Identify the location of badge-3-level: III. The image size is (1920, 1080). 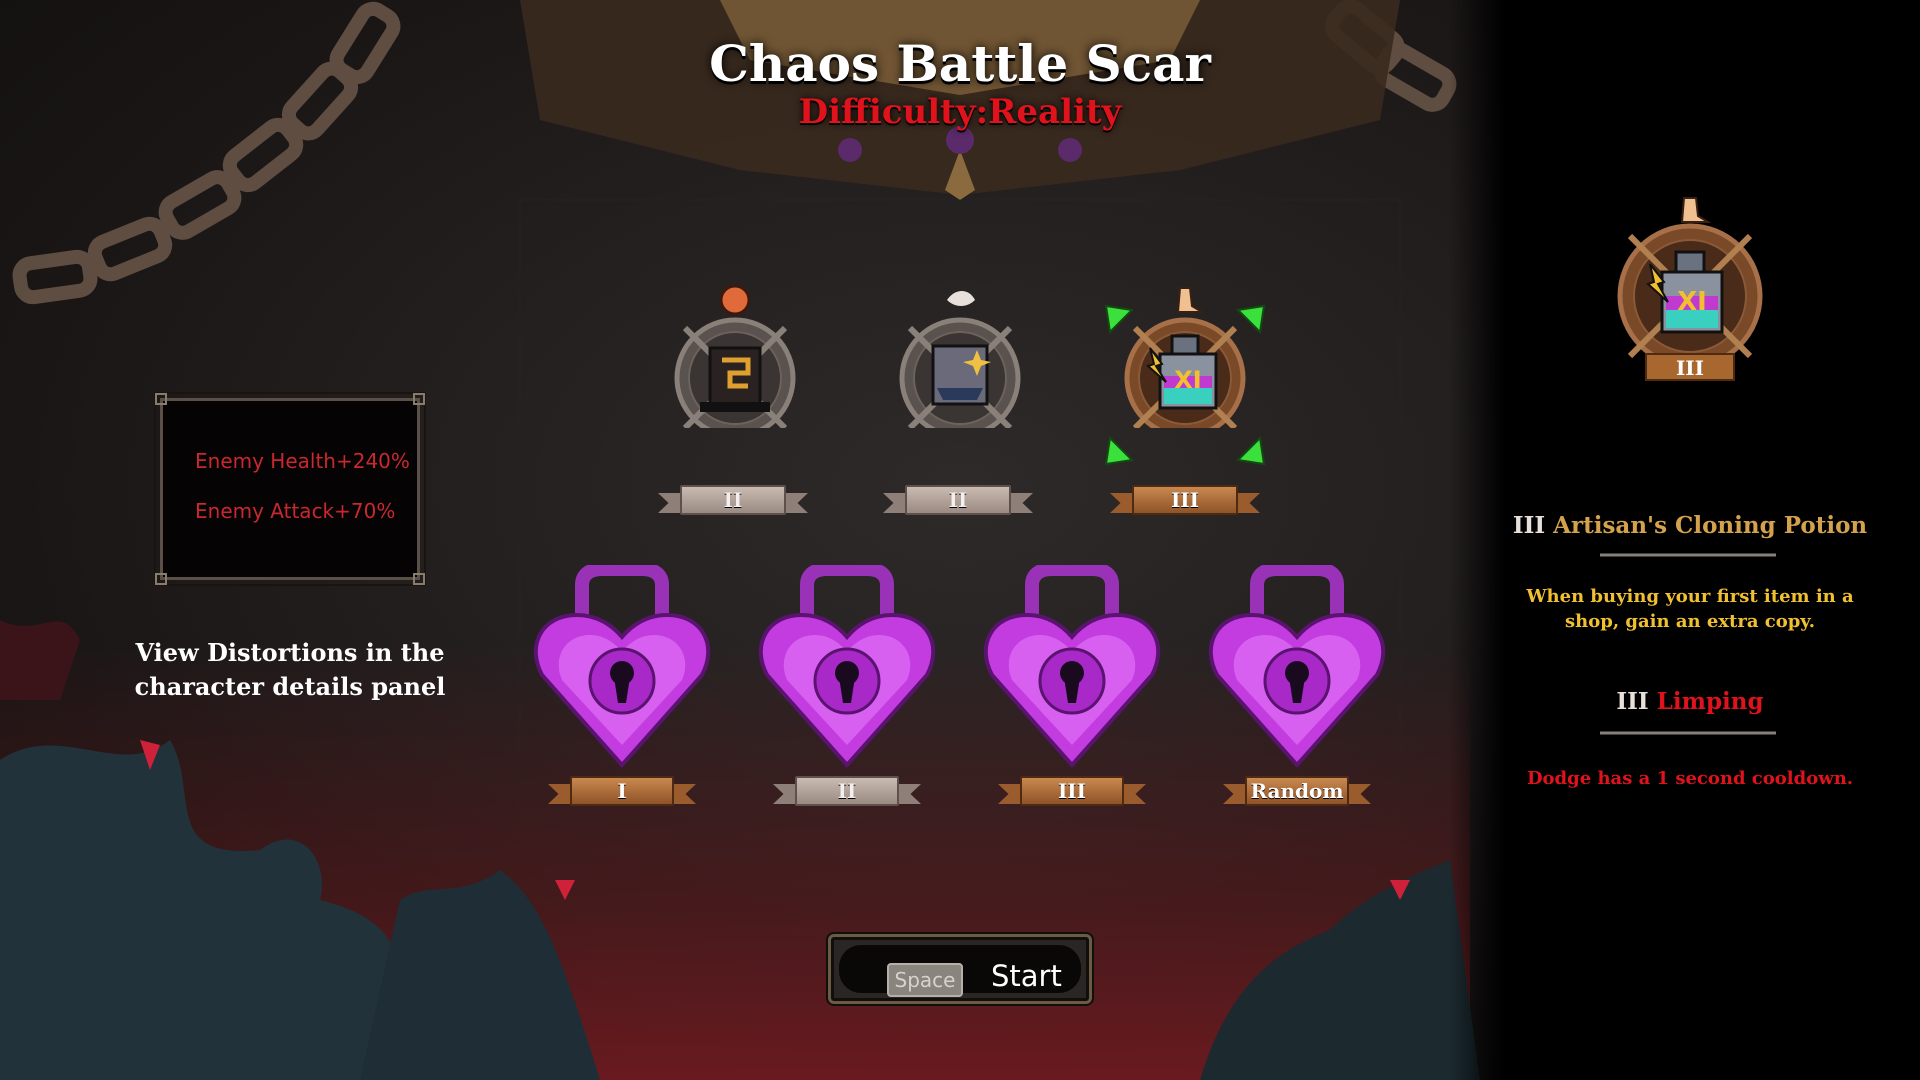
(1185, 500).